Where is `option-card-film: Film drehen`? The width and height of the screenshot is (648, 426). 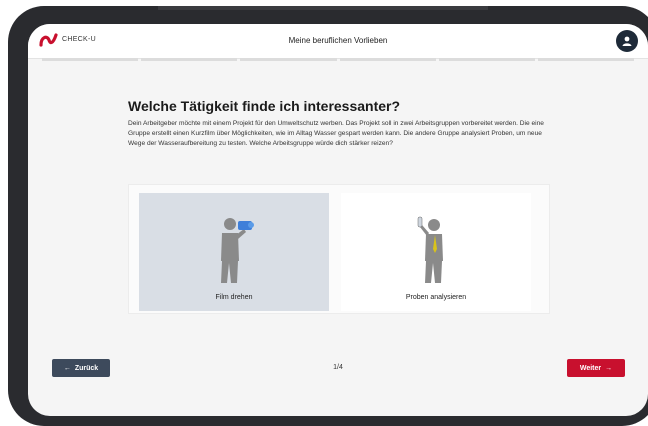 option-card-film: Film drehen is located at coordinates (234, 252).